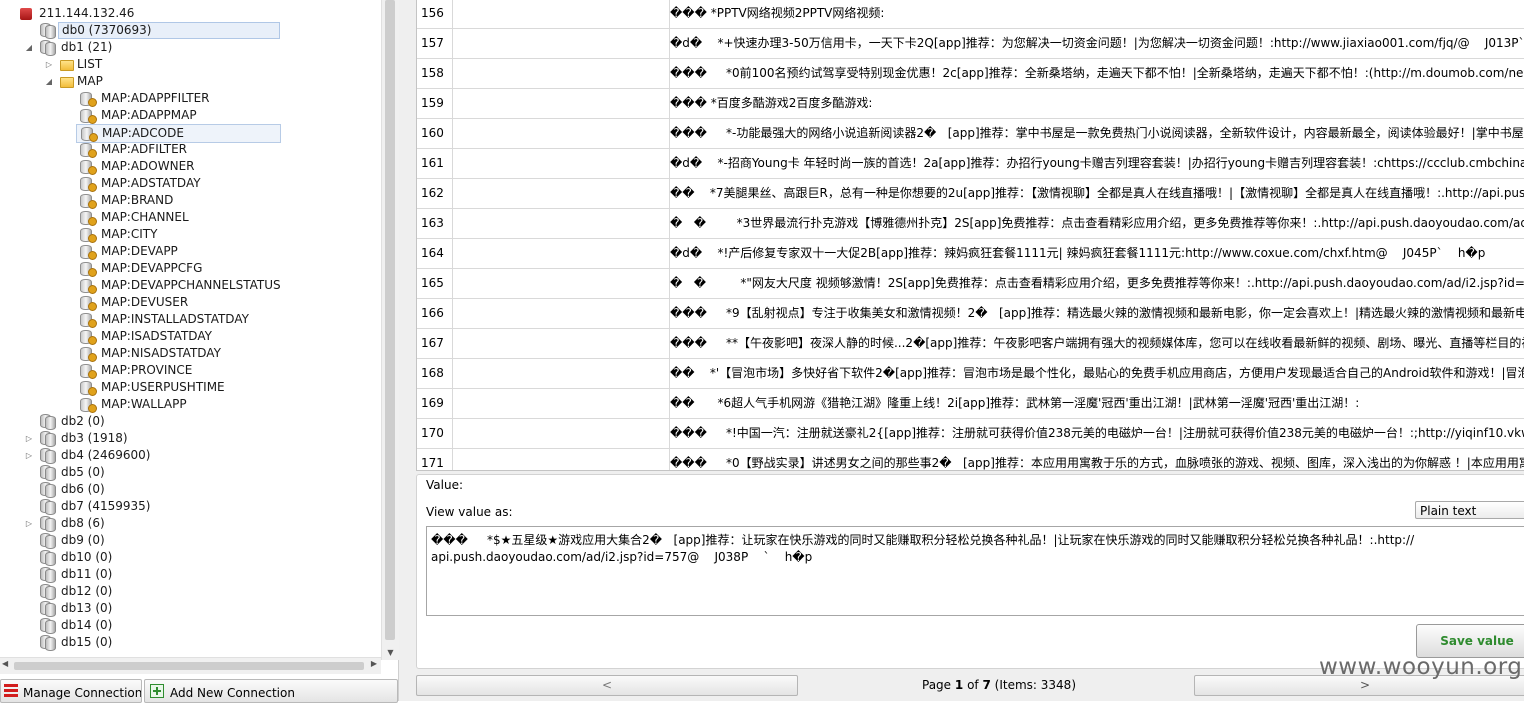 The image size is (1524, 703). What do you see at coordinates (190, 302) in the screenshot?
I see `tree-key-node: MAP:DEVUSER` at bounding box center [190, 302].